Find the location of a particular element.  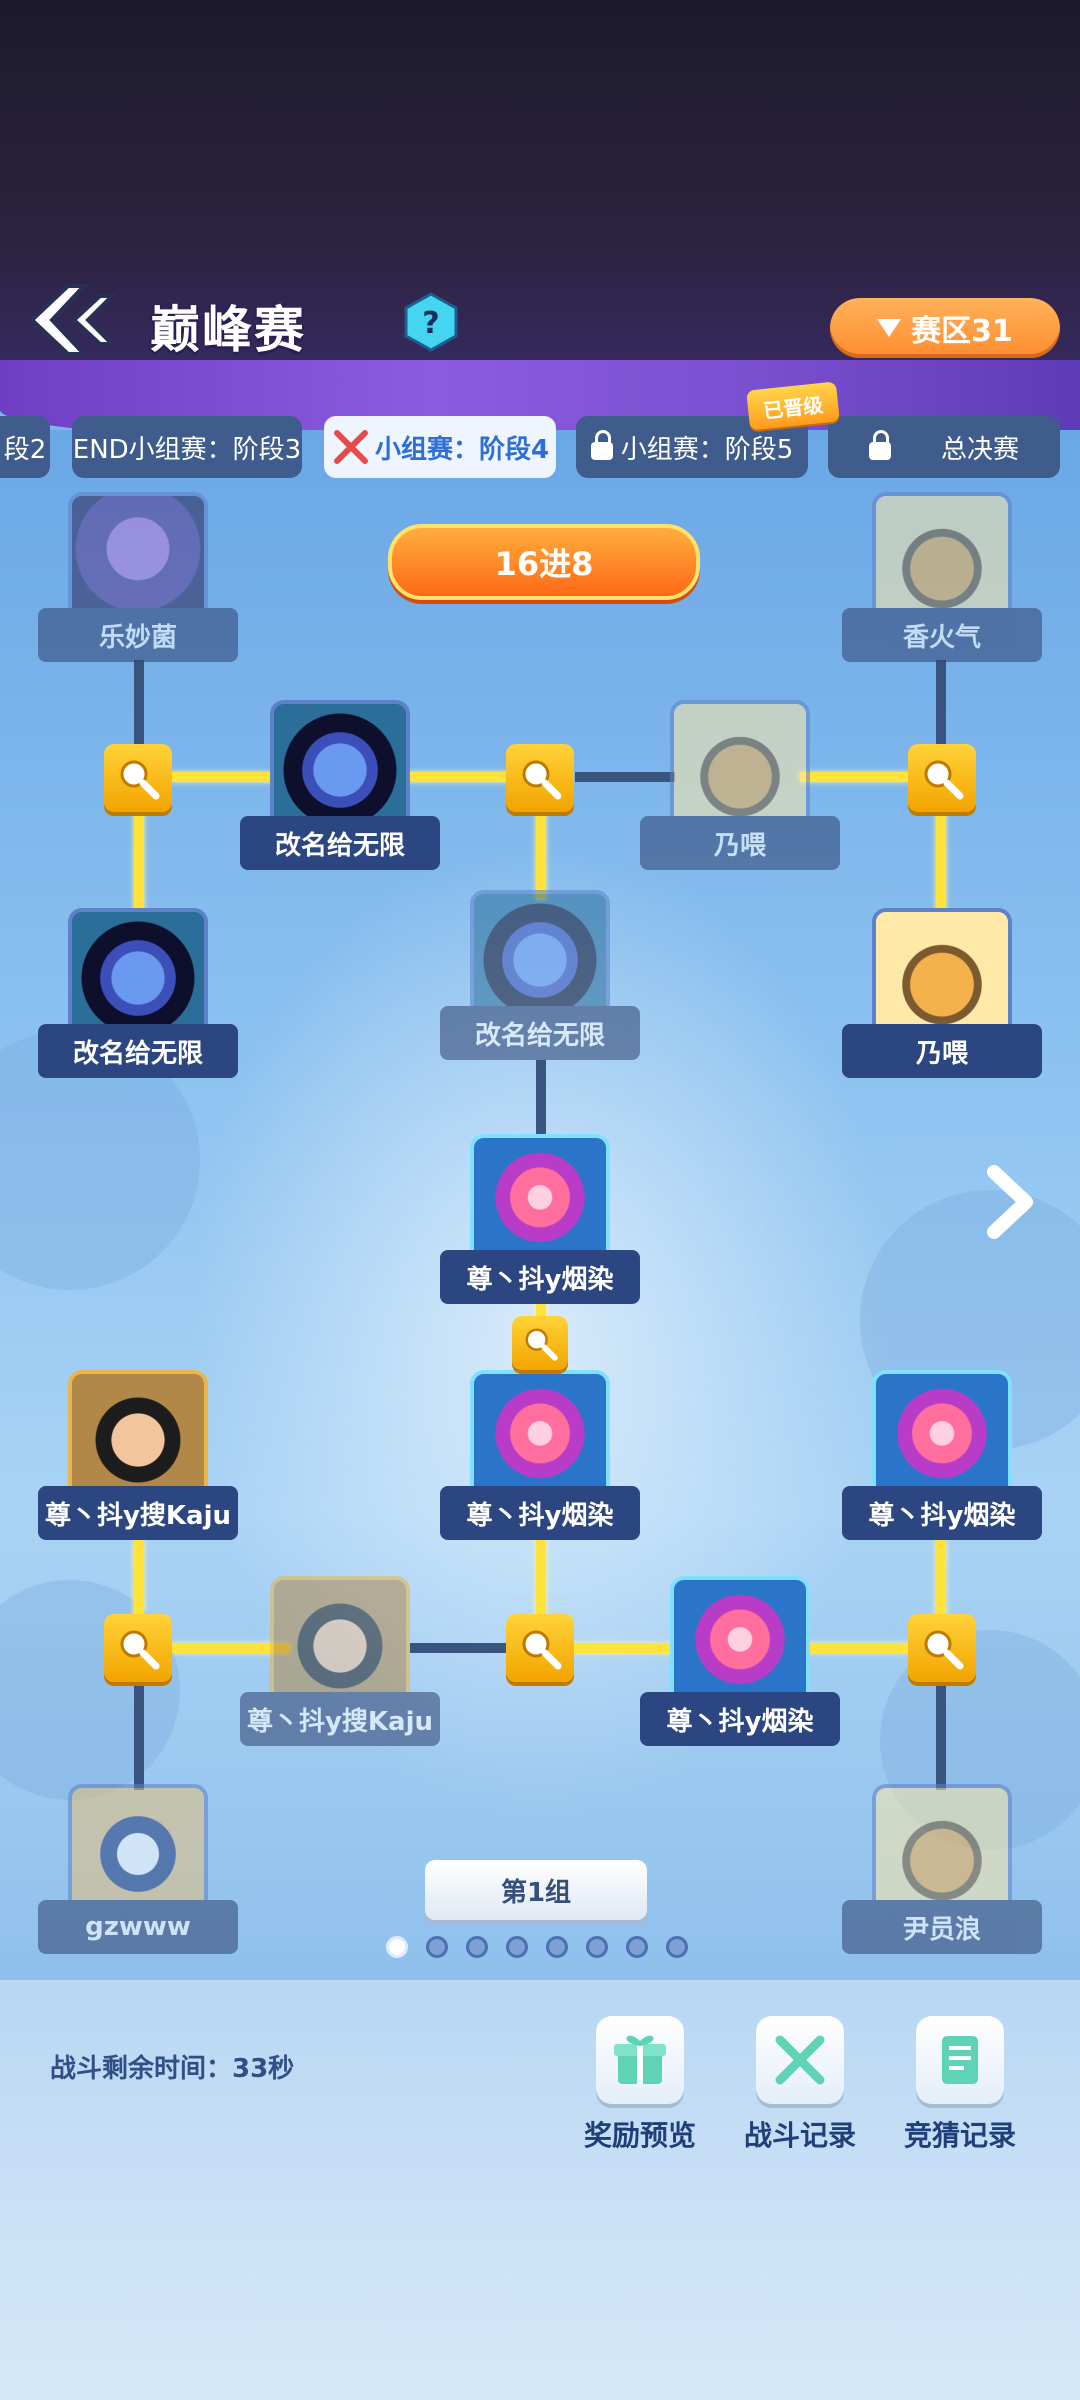

player-node: 乐妙菌 is located at coordinates (138, 577).